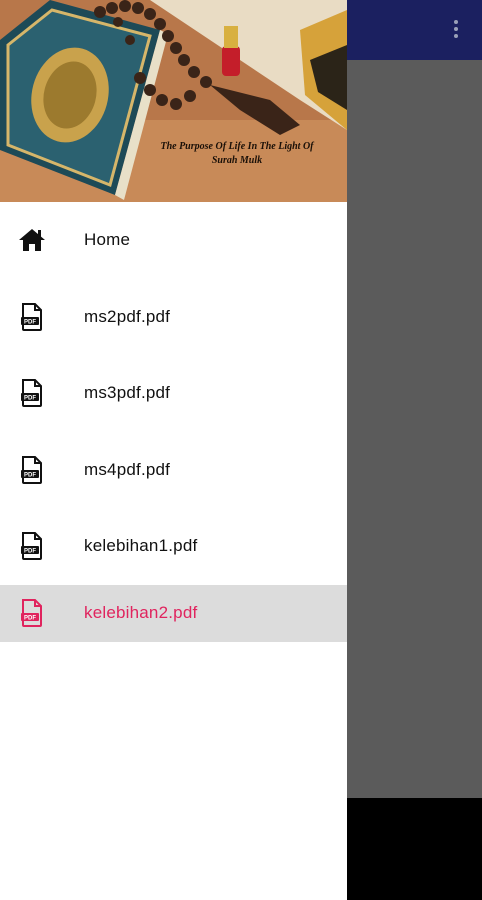 Image resolution: width=482 pixels, height=900 pixels. What do you see at coordinates (127, 316) in the screenshot?
I see `menu-item-label: ms2pdf.pdf` at bounding box center [127, 316].